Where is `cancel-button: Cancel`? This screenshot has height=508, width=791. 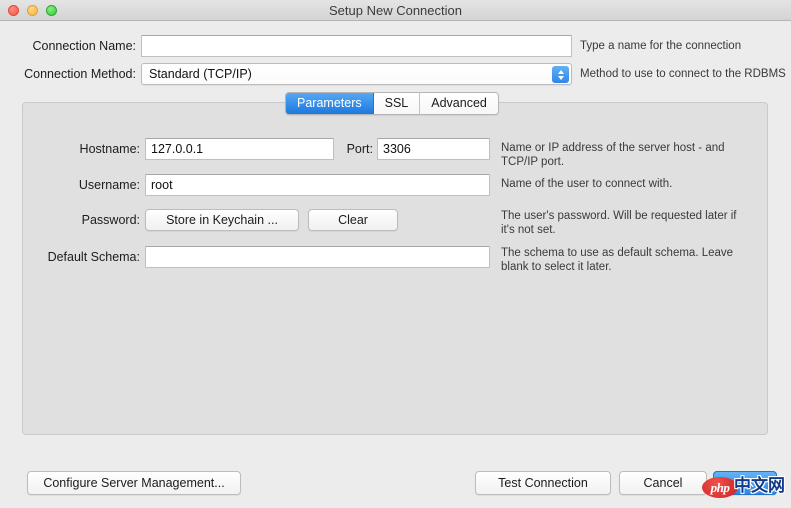
cancel-button: Cancel is located at coordinates (663, 483).